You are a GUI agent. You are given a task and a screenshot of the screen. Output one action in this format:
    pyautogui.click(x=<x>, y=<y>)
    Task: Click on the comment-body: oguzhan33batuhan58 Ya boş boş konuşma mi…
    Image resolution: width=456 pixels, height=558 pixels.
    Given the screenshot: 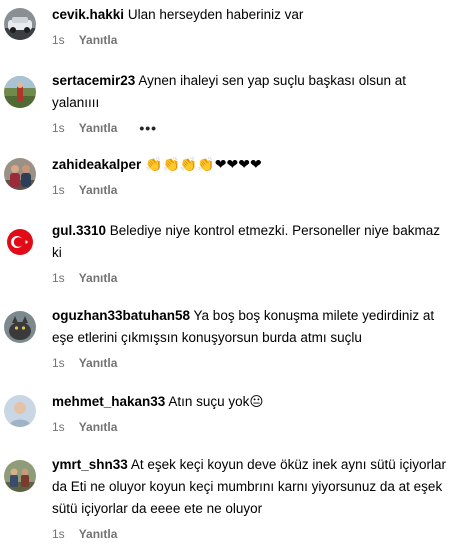 What is the action you would take?
    pyautogui.click(x=250, y=339)
    